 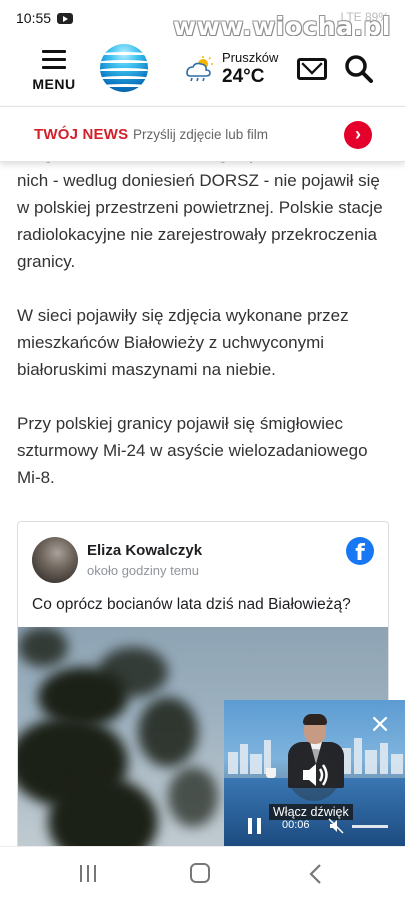 What do you see at coordinates (54, 84) in the screenshot?
I see `menu-label: MENU` at bounding box center [54, 84].